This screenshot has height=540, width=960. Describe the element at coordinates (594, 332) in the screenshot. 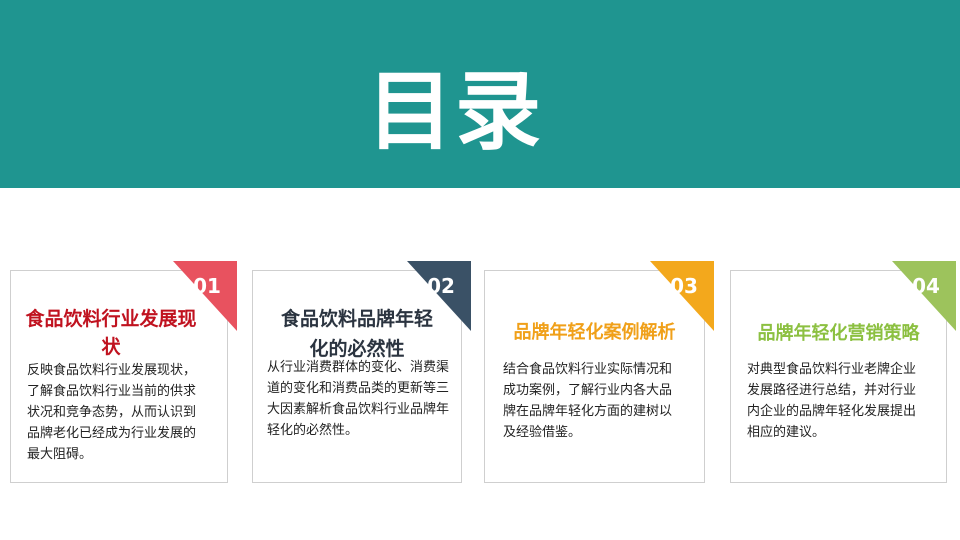

I see `card-03-title: 品牌年轻化案例解析` at that location.